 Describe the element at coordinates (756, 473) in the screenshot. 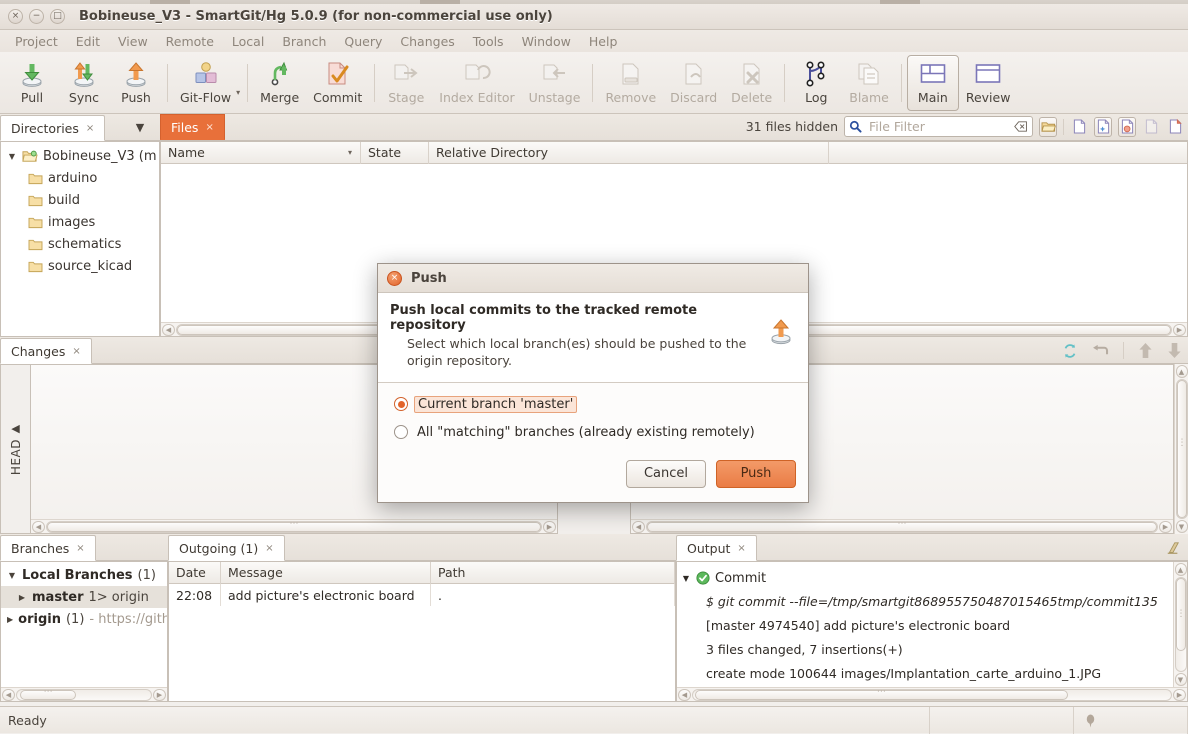

I see `push-button: Push` at that location.